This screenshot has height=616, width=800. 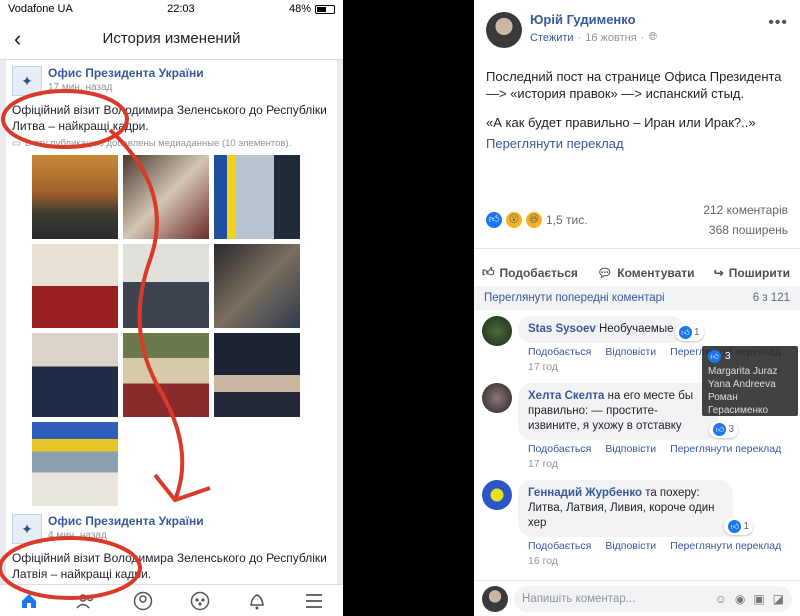 I want to click on view-previous-comments-link: Переглянути попередні коментарі, so click(x=574, y=298).